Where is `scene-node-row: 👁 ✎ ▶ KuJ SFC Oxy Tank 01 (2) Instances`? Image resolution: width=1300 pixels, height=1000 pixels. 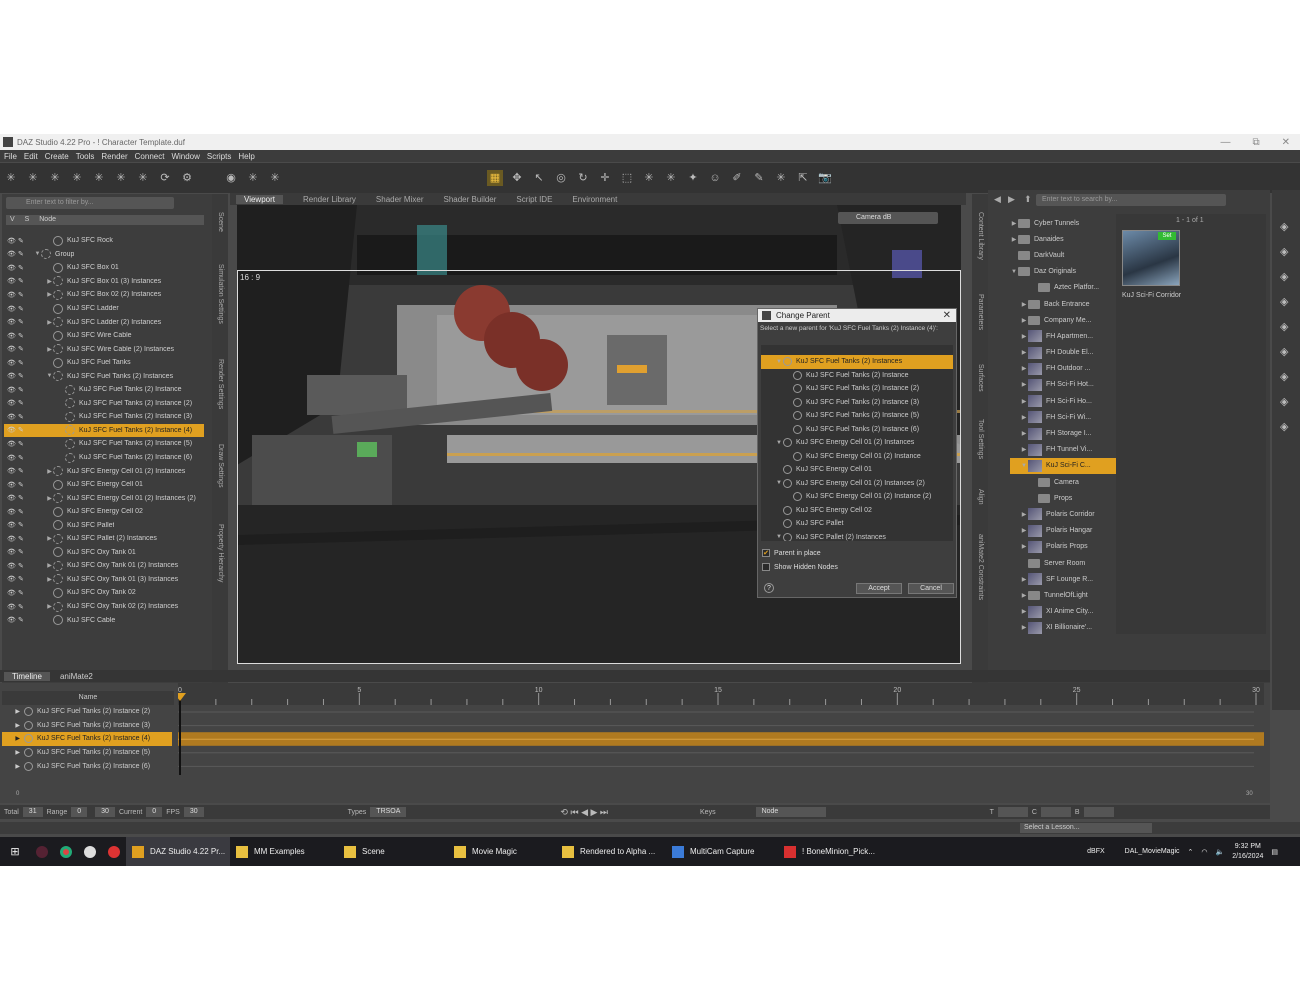
scene-node-row: 👁 ✎ ▶ KuJ SFC Oxy Tank 01 (2) Instances is located at coordinates (104, 566).